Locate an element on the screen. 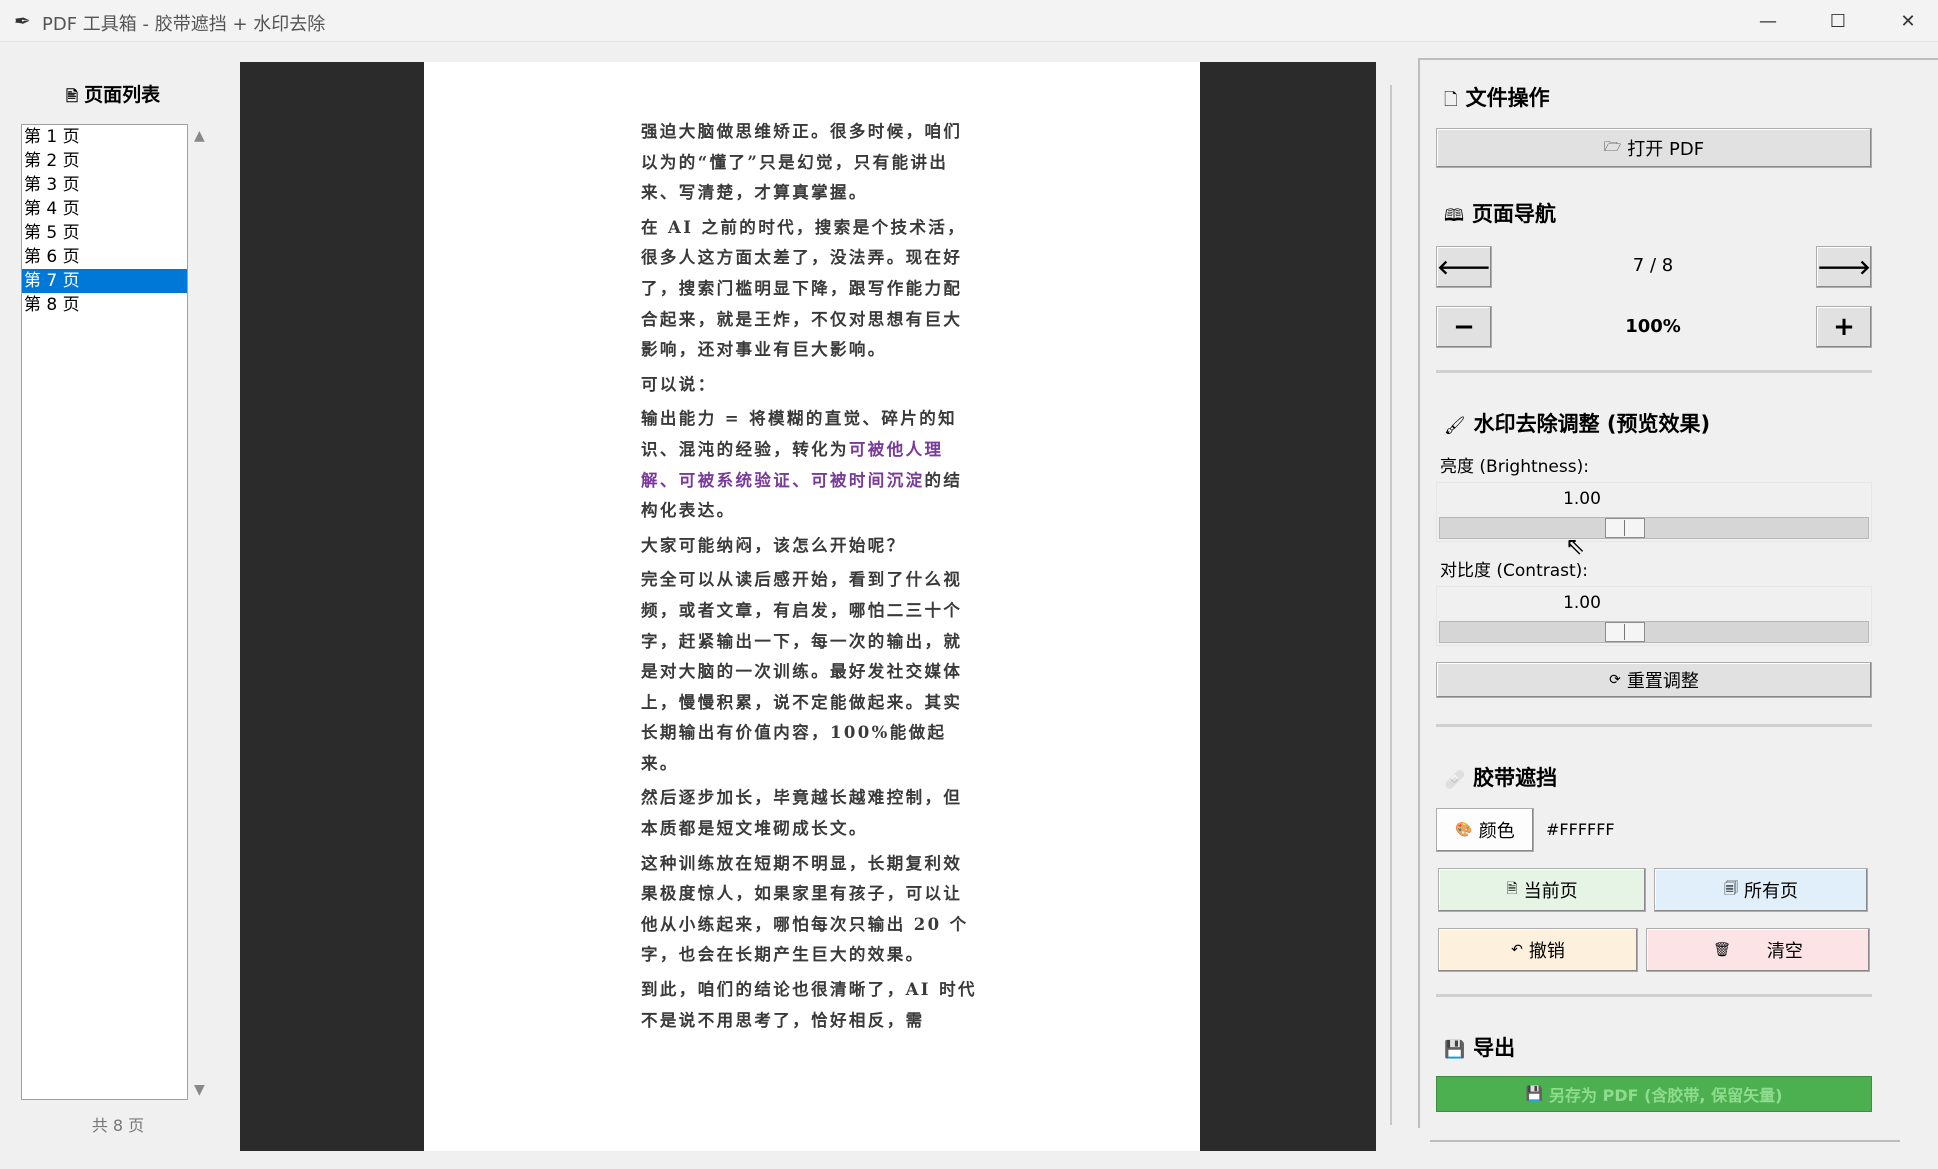 Image resolution: width=1938 pixels, height=1169 pixels. page-list-item: 第 5 页 is located at coordinates (104, 233).